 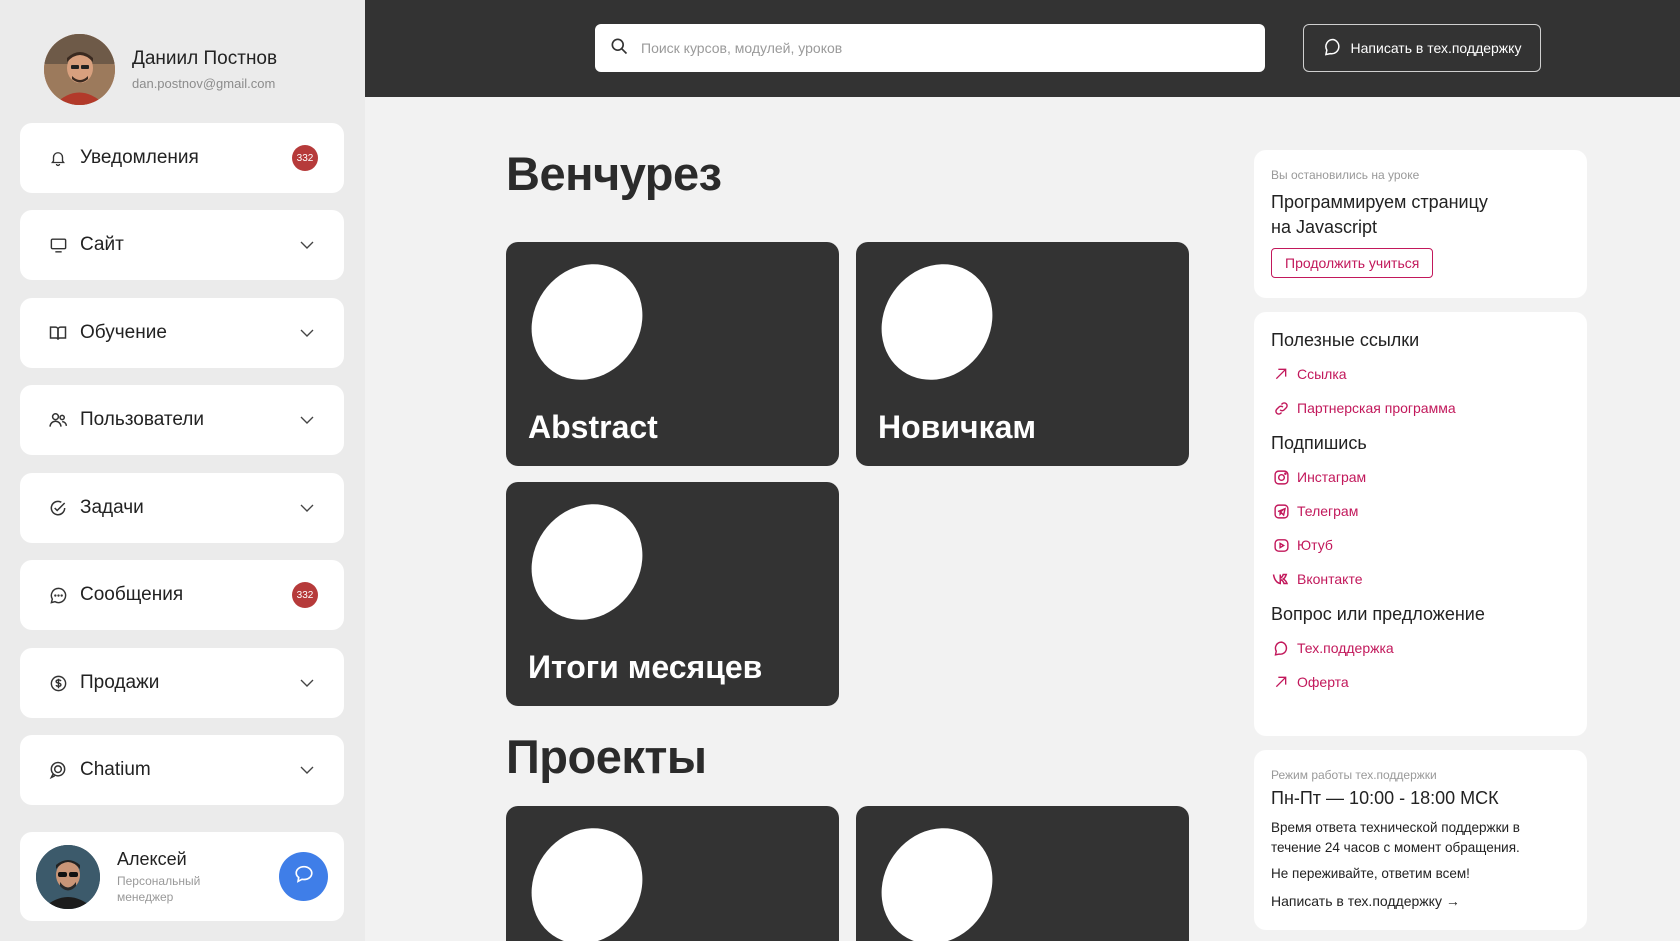 What do you see at coordinates (182, 683) in the screenshot?
I see `sidebar-item-sales: Продажи` at bounding box center [182, 683].